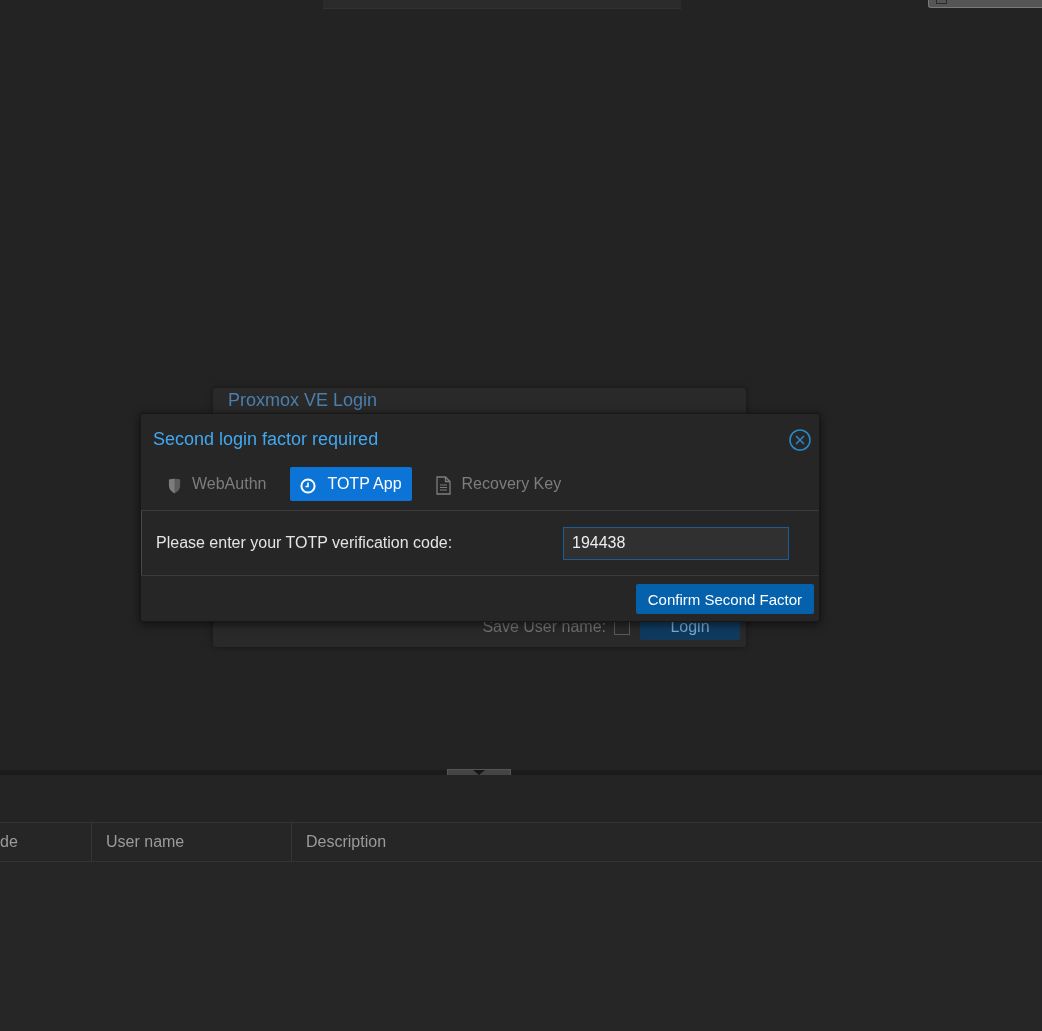 The height and width of the screenshot is (1031, 1042). I want to click on column-header: User name, so click(192, 842).